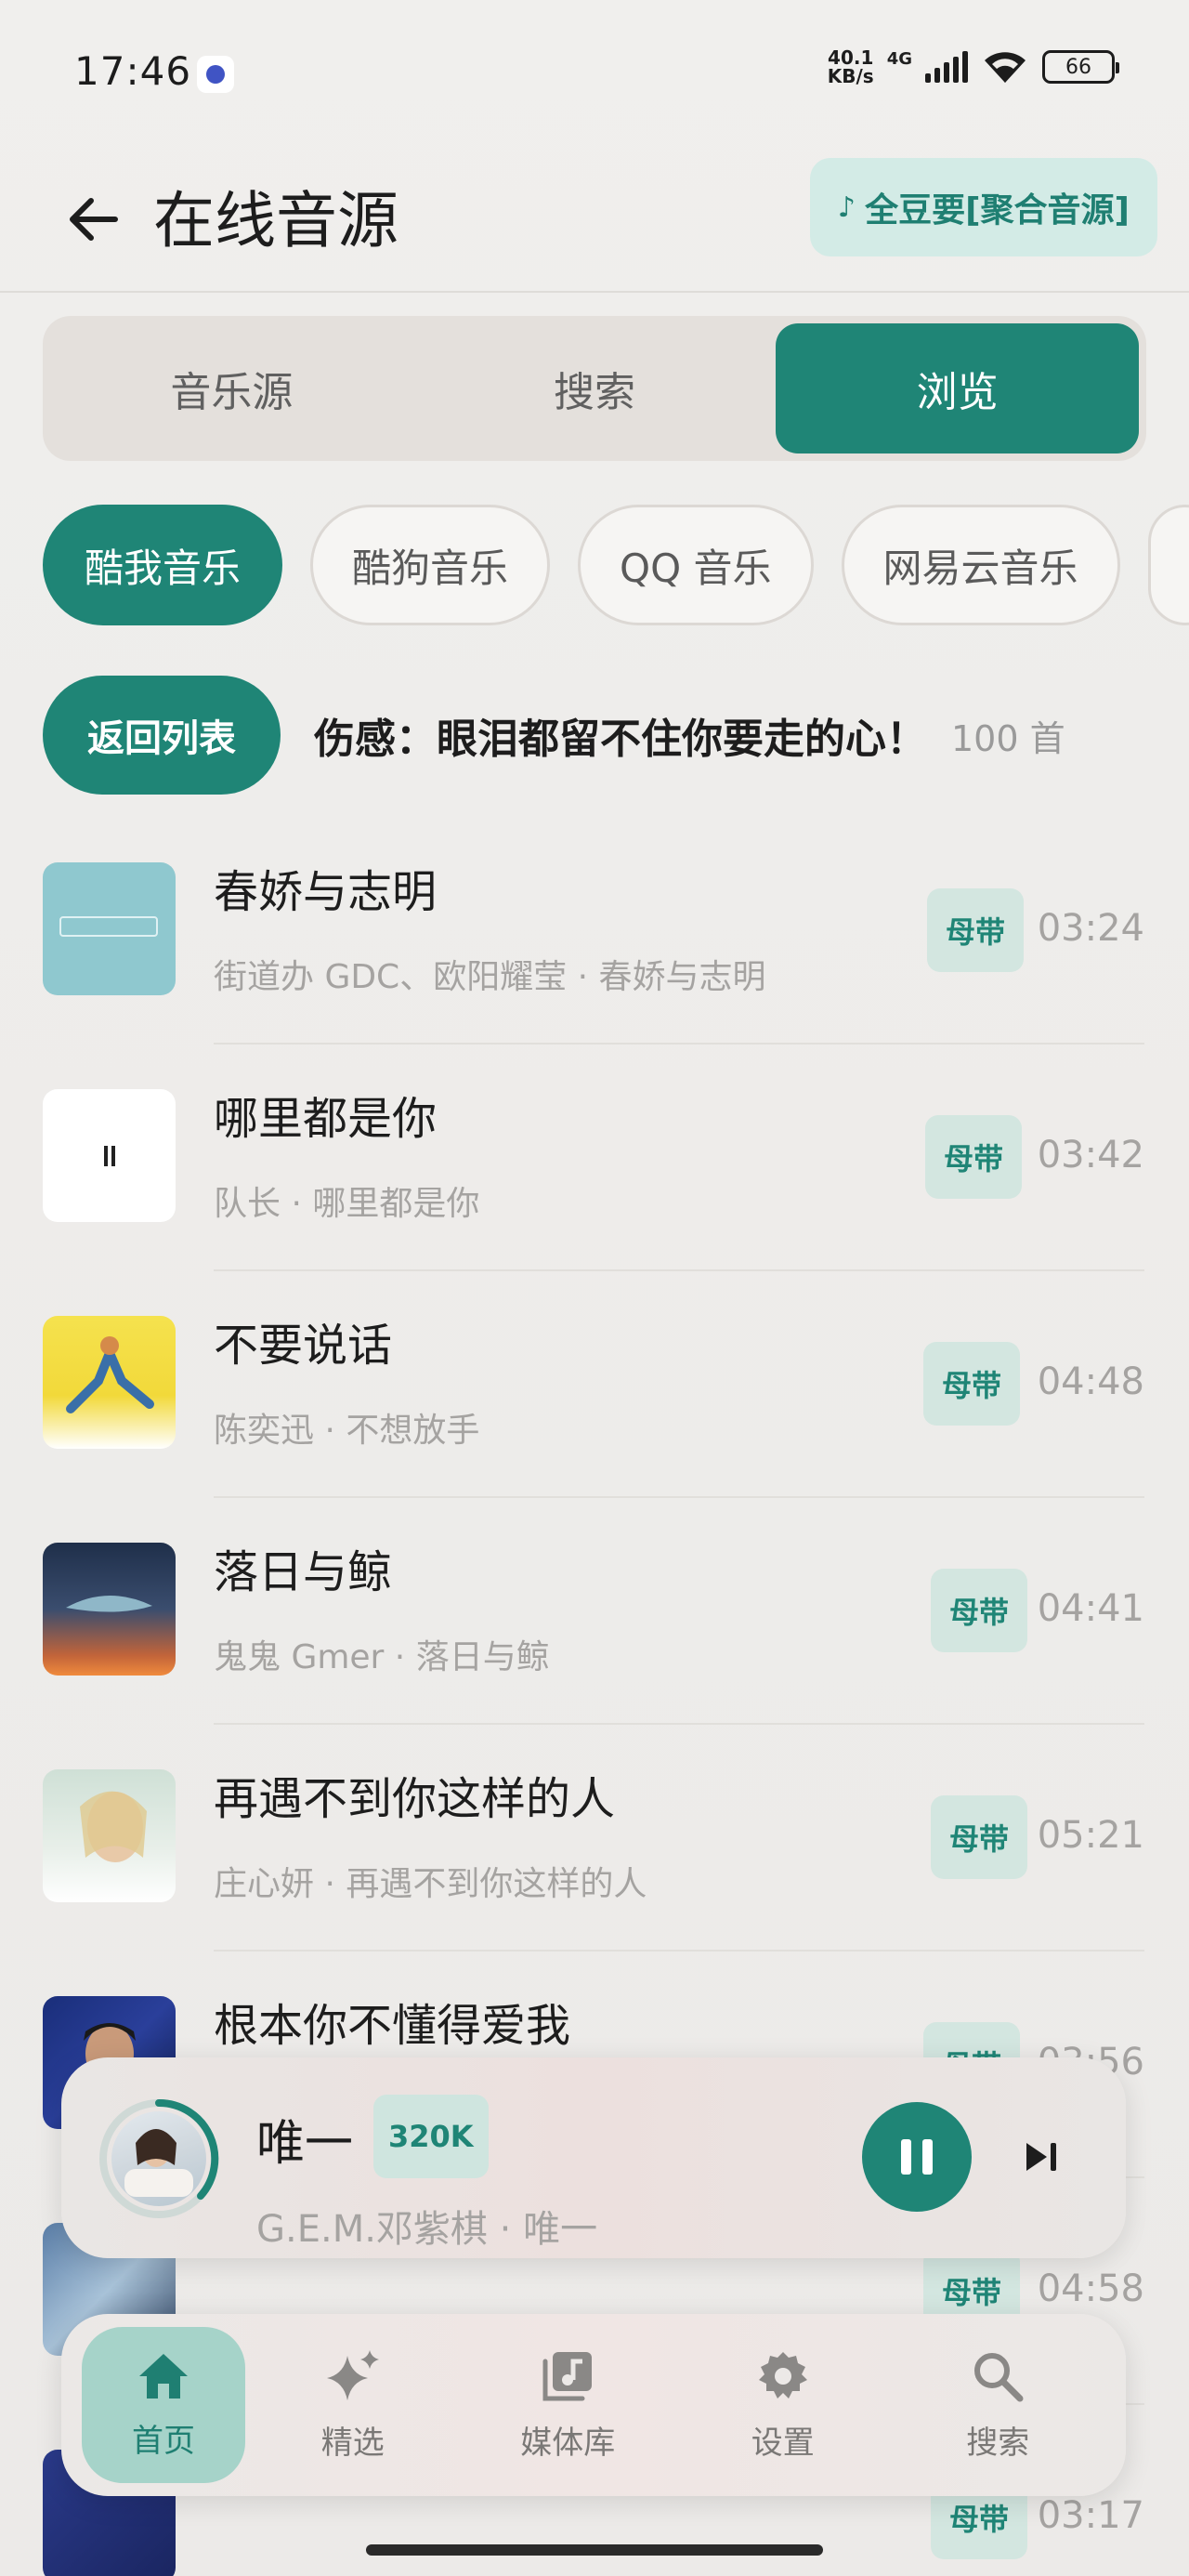 This screenshot has width=1189, height=2576. Describe the element at coordinates (304, 1572) in the screenshot. I see `song-title: 落日与鲸` at that location.